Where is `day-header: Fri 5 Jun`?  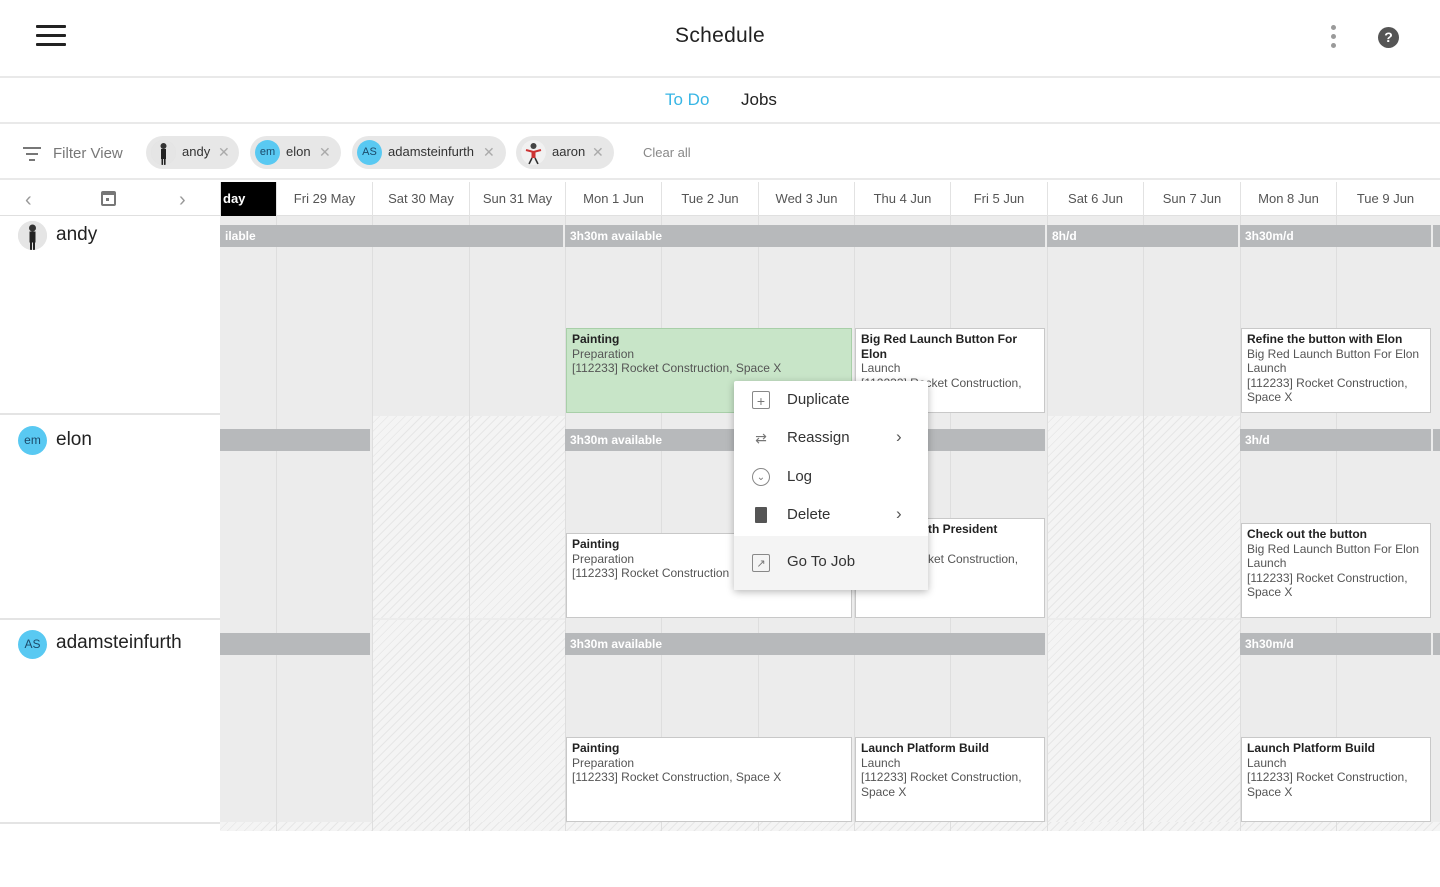 day-header: Fri 5 Jun is located at coordinates (998, 199).